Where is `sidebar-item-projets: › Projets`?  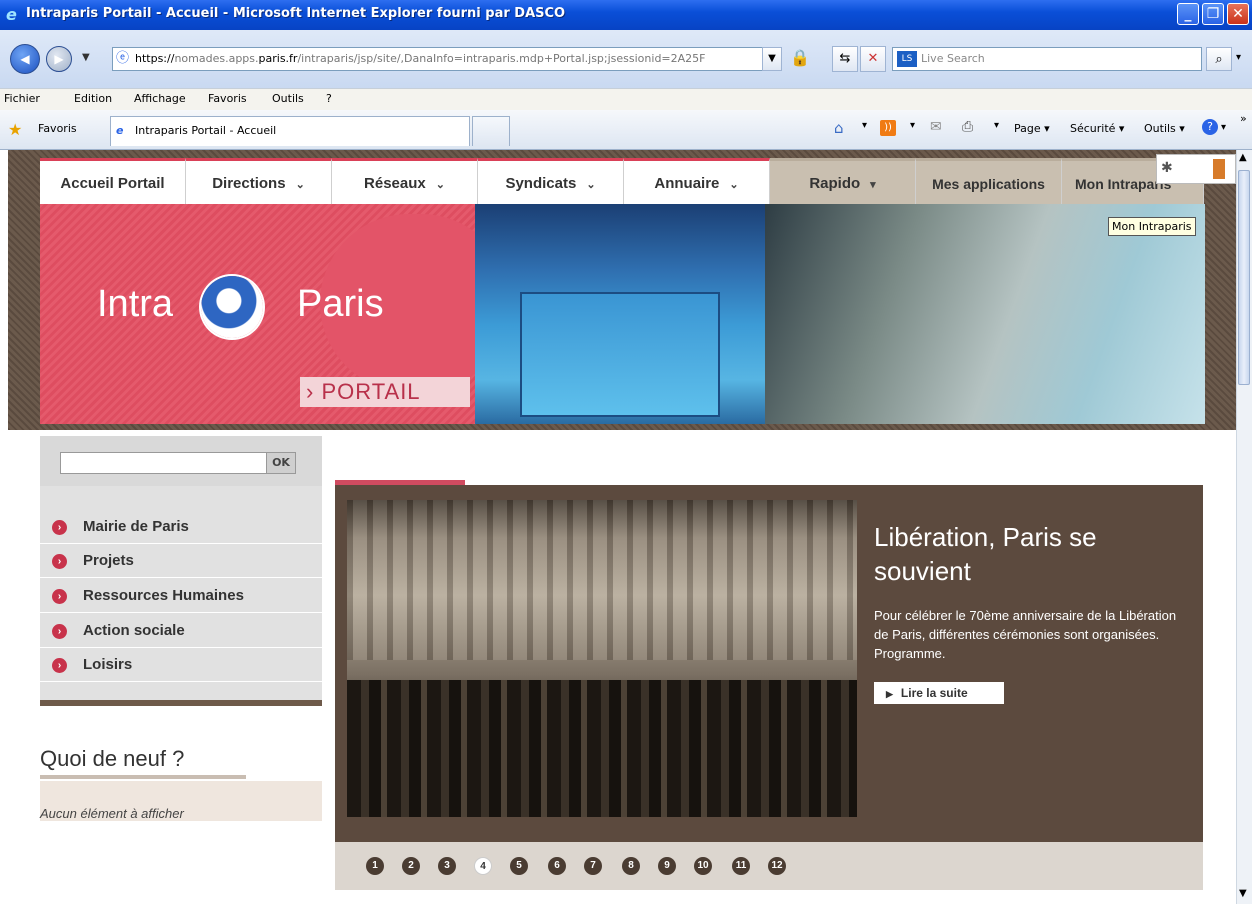 sidebar-item-projets: › Projets is located at coordinates (181, 561).